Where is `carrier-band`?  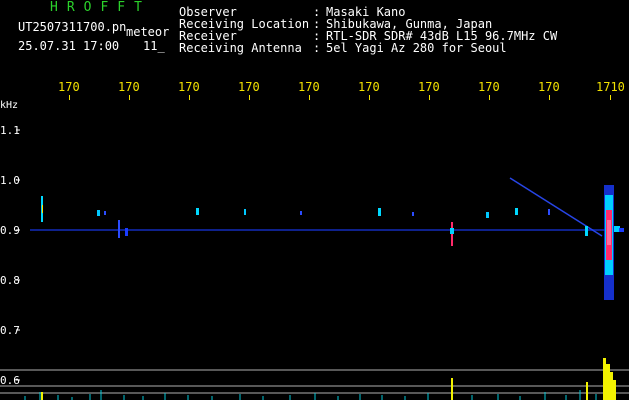
carrier-band is located at coordinates (317, 230).